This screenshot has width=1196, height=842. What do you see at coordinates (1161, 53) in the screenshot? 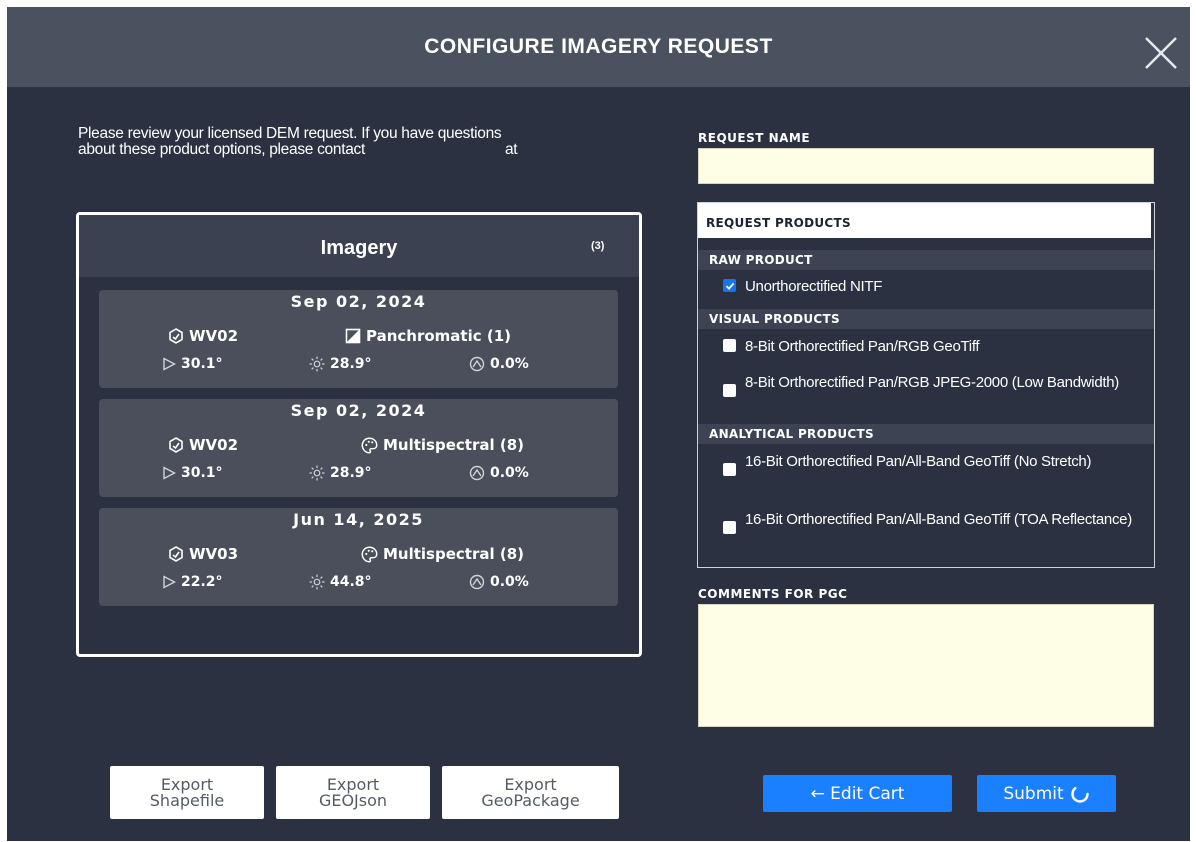
I see `close-icon` at bounding box center [1161, 53].